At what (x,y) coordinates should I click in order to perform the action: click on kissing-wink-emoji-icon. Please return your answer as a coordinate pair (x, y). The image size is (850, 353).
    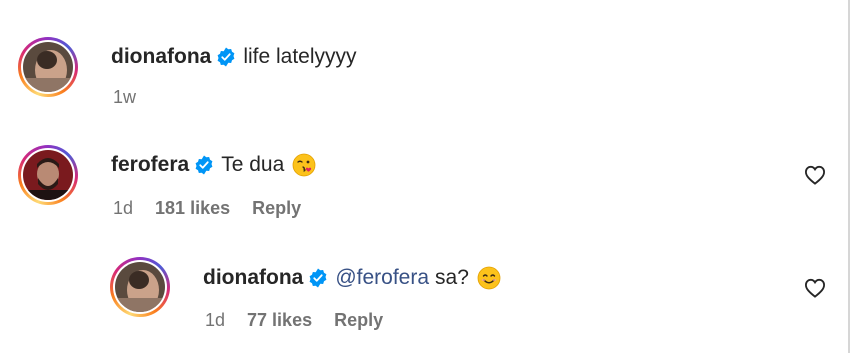
    Looking at the image, I should click on (304, 165).